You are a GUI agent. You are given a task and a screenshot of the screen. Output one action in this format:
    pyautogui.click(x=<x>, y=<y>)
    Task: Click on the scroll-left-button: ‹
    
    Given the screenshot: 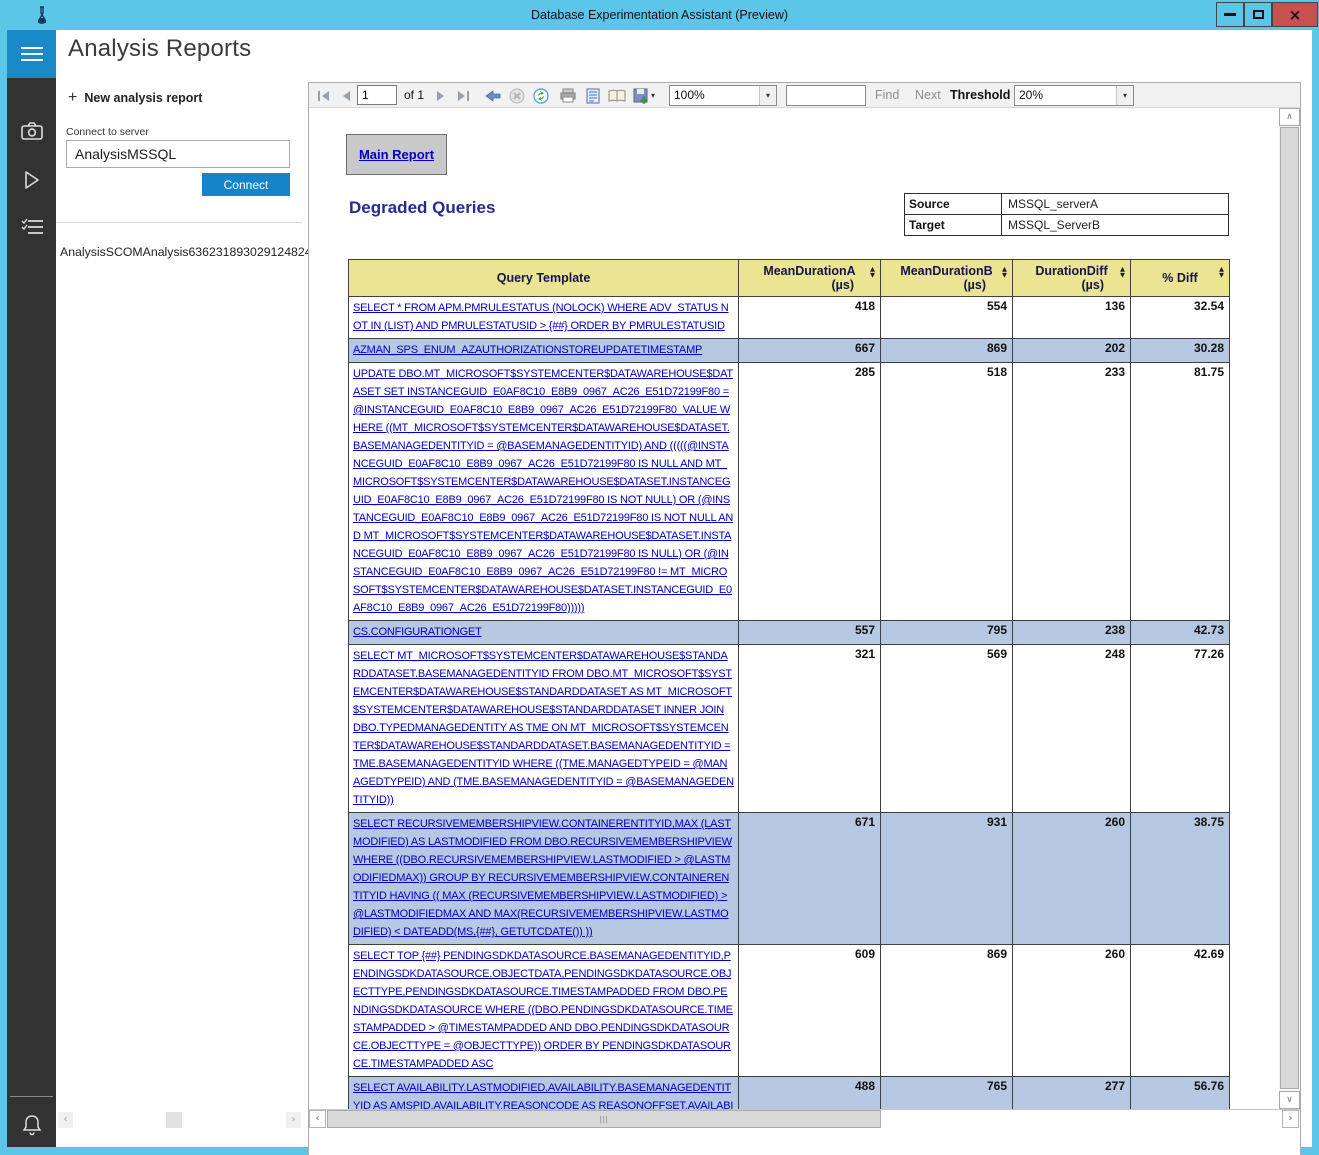 What is the action you would take?
    pyautogui.click(x=317, y=1119)
    